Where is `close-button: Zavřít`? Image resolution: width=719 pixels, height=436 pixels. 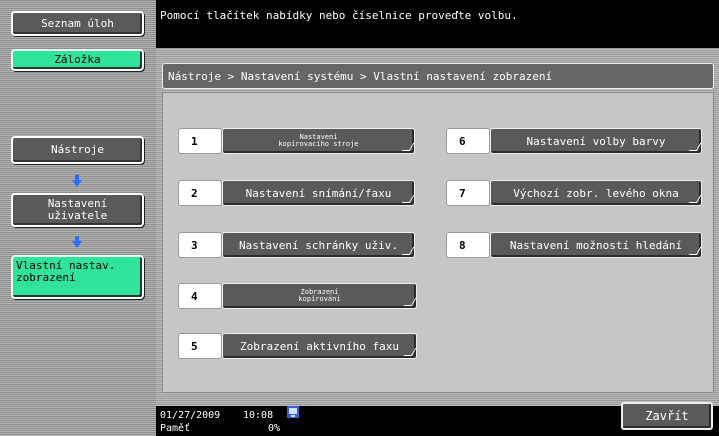
close-button: Zavřít is located at coordinates (667, 416).